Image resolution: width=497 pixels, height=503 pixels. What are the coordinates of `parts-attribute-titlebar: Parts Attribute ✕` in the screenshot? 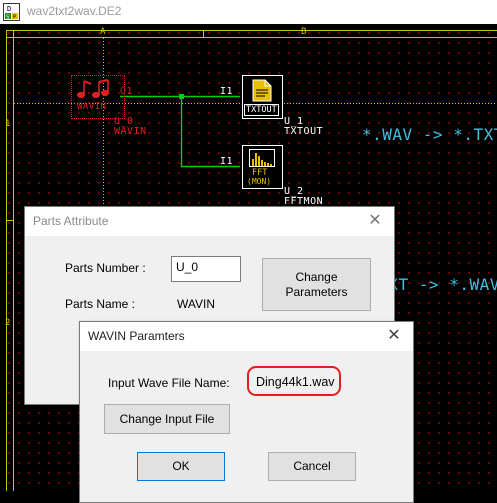 It's located at (209, 221).